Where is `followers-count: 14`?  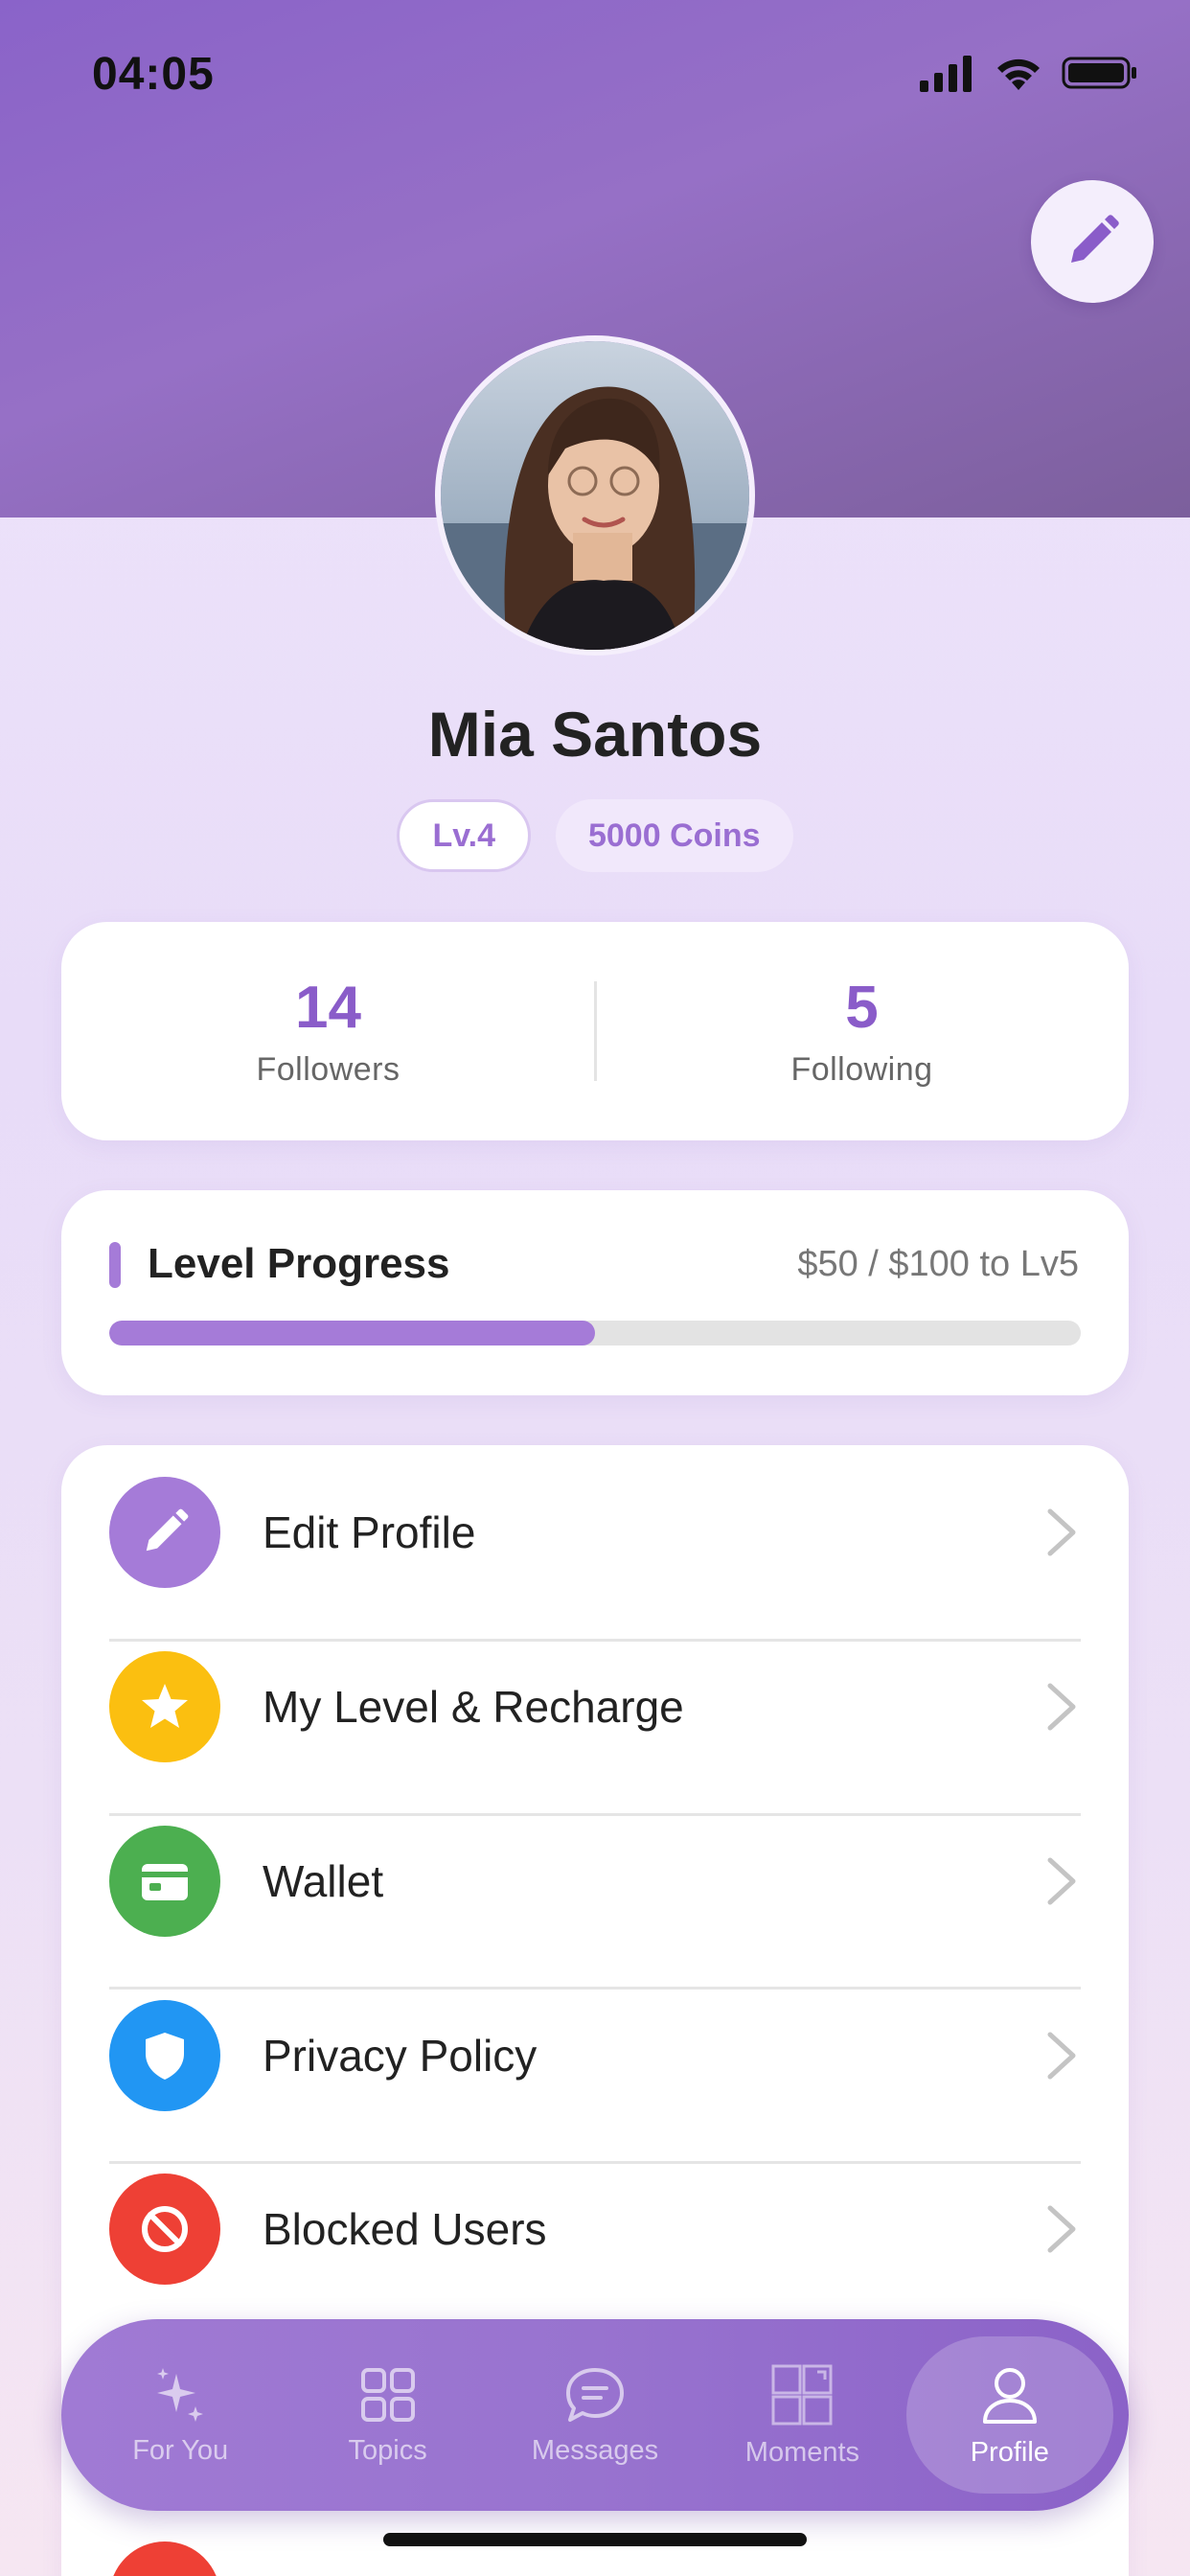 followers-count: 14 is located at coordinates (328, 1008).